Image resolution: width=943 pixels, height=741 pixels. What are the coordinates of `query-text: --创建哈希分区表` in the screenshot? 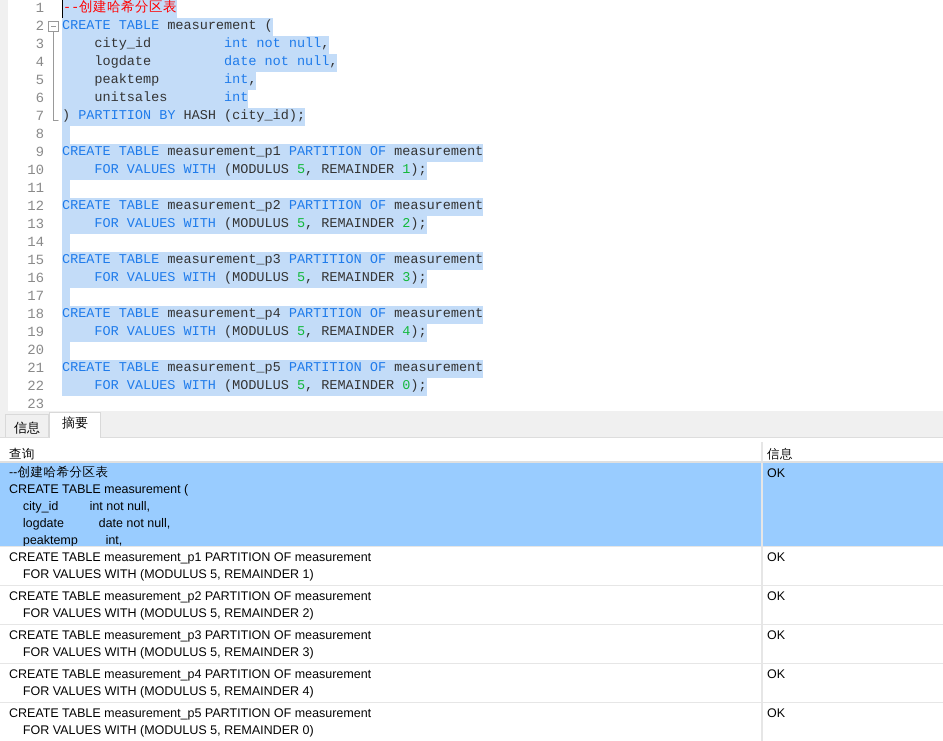 It's located at (59, 472).